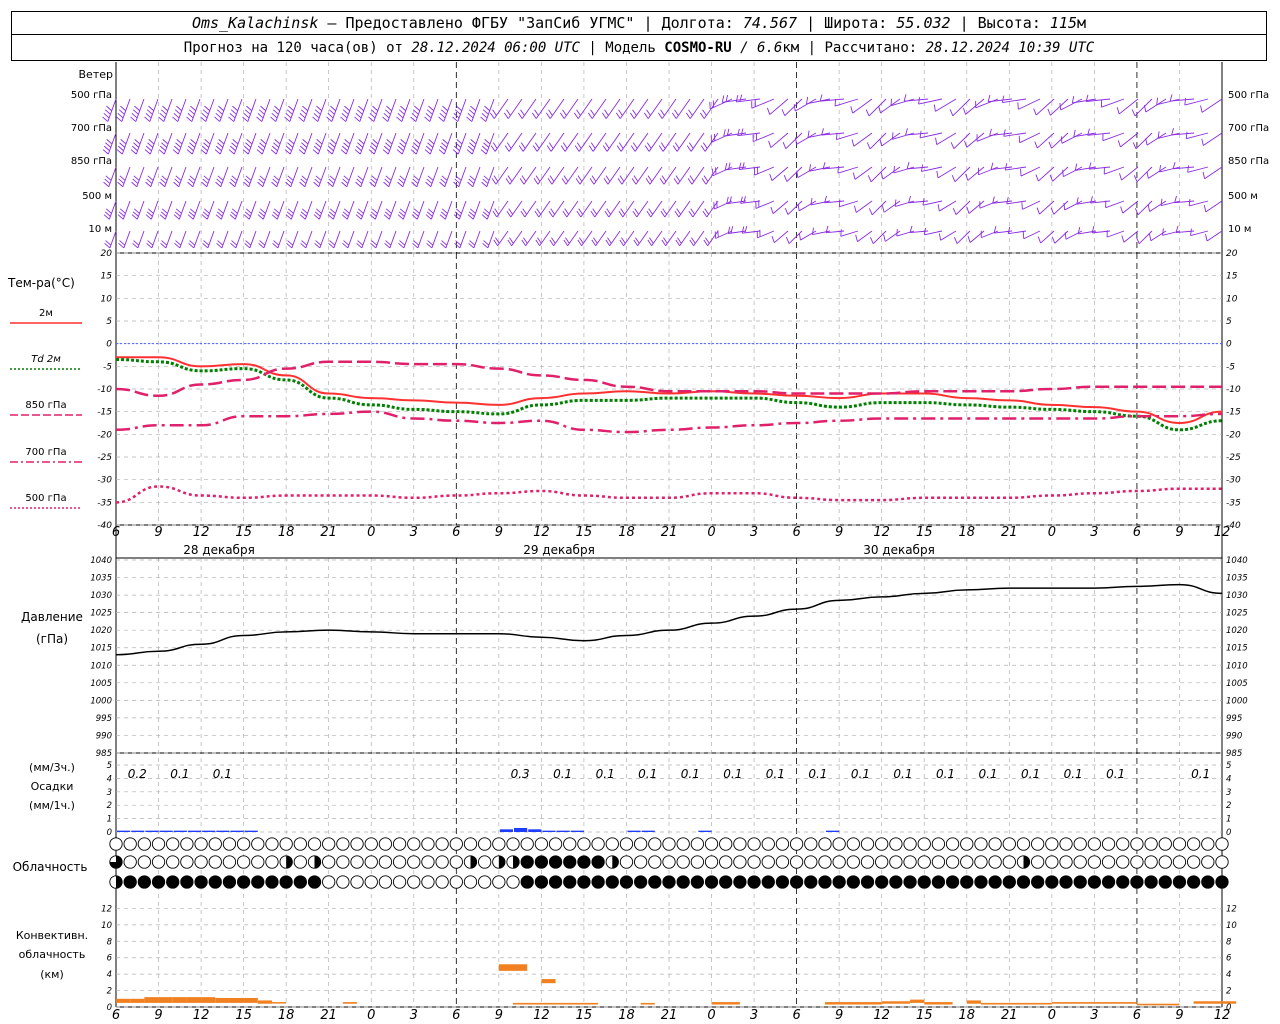  I want to click on wind-title: Ветер, so click(96, 74).